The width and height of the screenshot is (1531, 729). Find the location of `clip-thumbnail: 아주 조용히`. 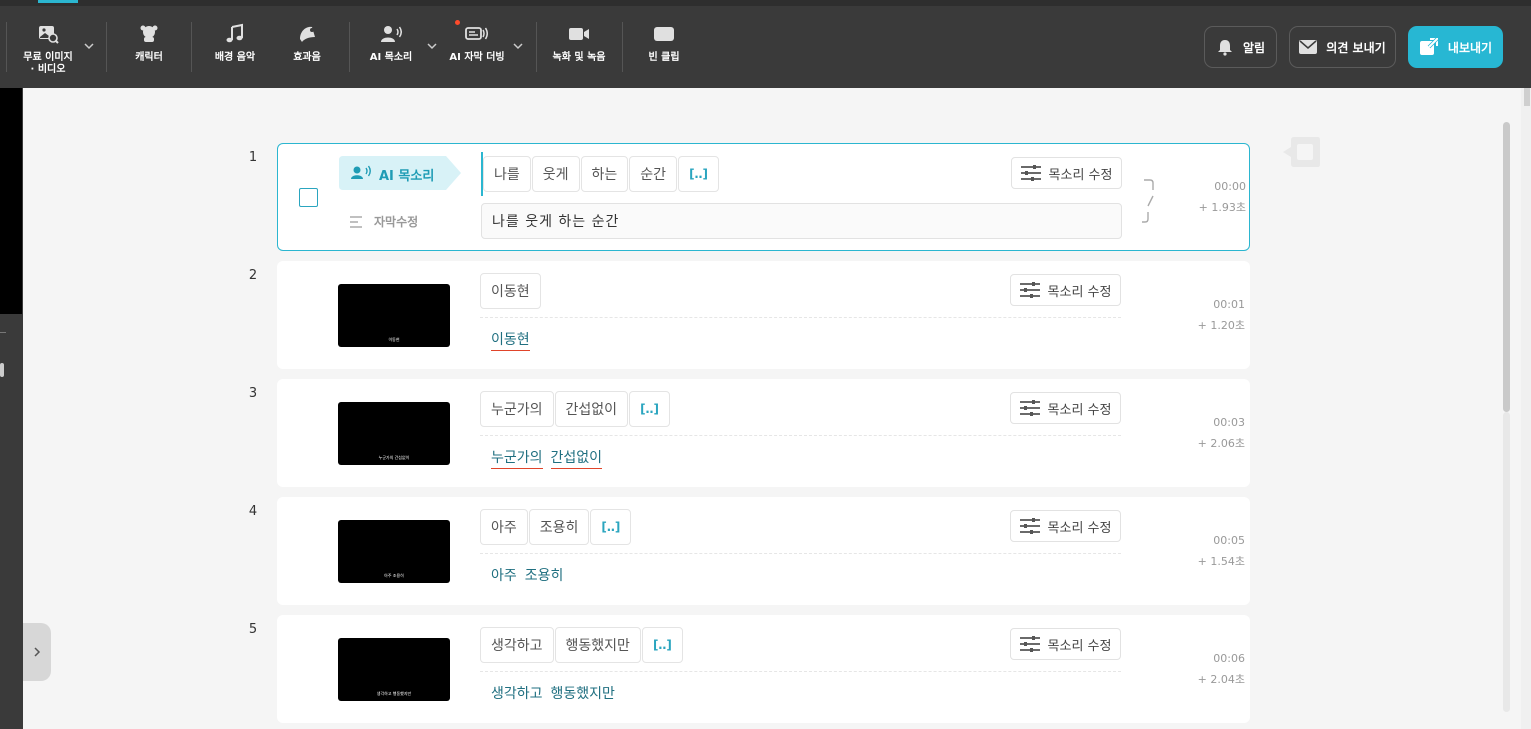

clip-thumbnail: 아주 조용히 is located at coordinates (394, 551).